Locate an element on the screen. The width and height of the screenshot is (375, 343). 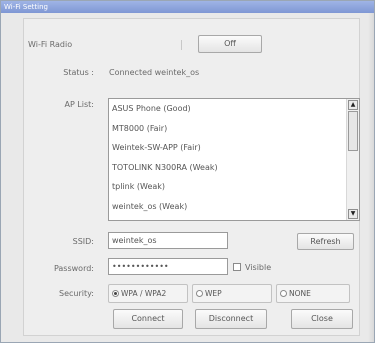
ap-list-item: ASUS Phone (Good) is located at coordinates (234, 109).